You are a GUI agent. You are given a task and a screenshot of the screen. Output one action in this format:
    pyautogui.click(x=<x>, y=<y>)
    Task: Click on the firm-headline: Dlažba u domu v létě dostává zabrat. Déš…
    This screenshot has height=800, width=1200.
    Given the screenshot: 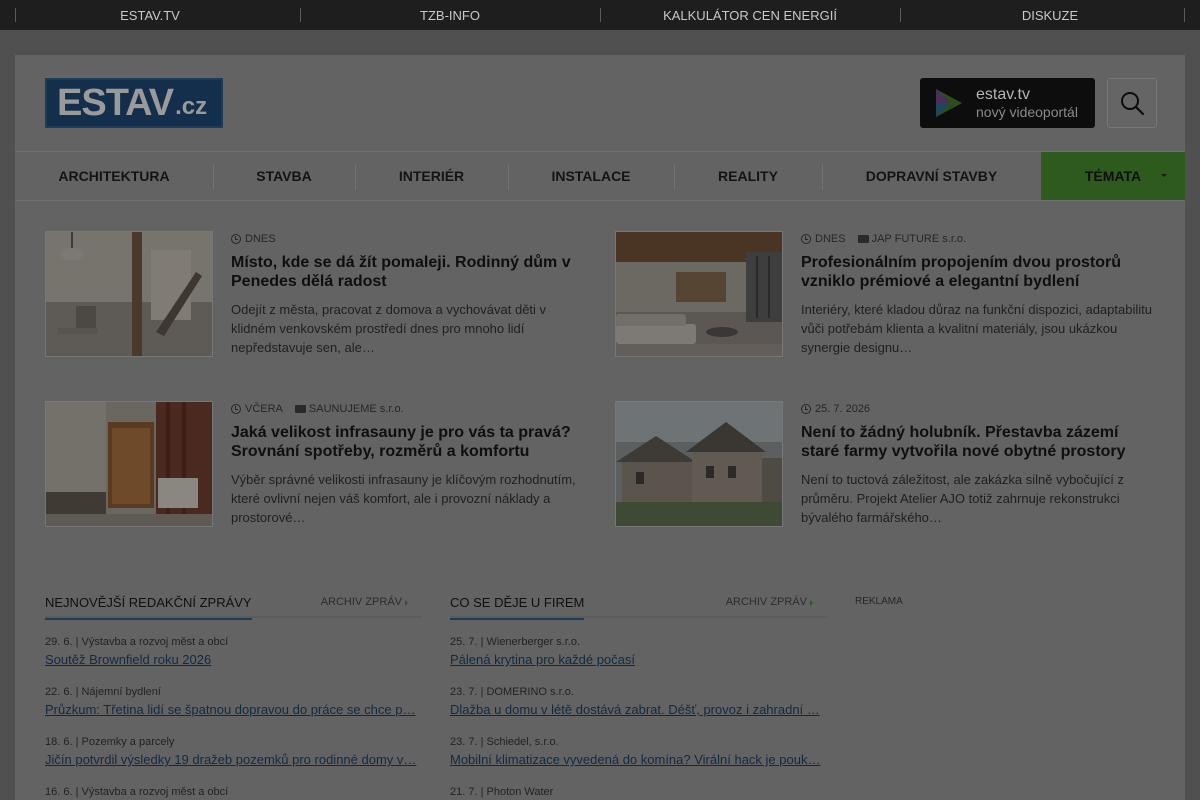 What is the action you would take?
    pyautogui.click(x=638, y=709)
    